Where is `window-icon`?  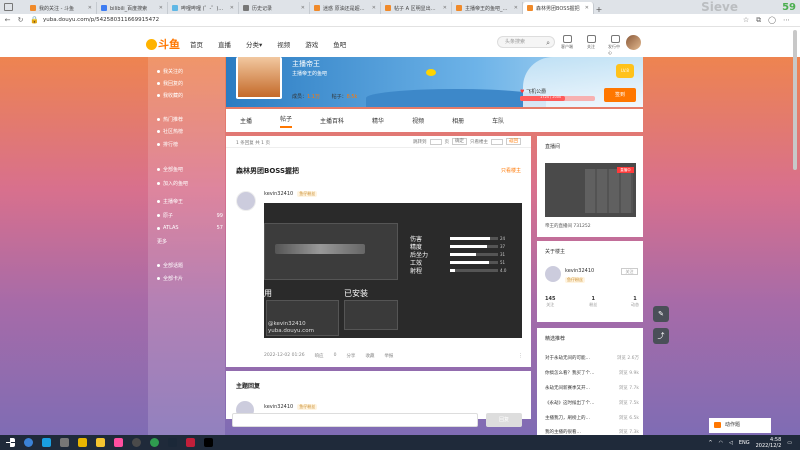
window-icon is located at coordinates (8, 7).